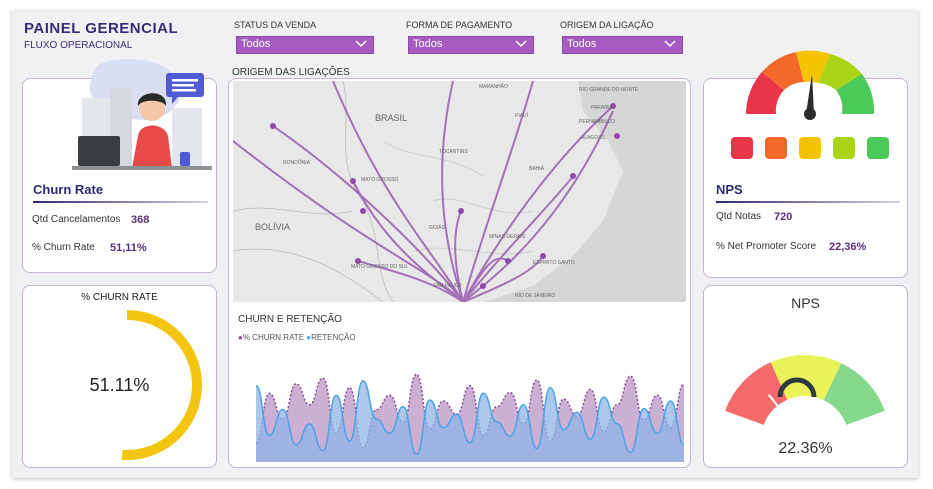  I want to click on retention-title: CHURN E RETENÇÃO, so click(290, 319).